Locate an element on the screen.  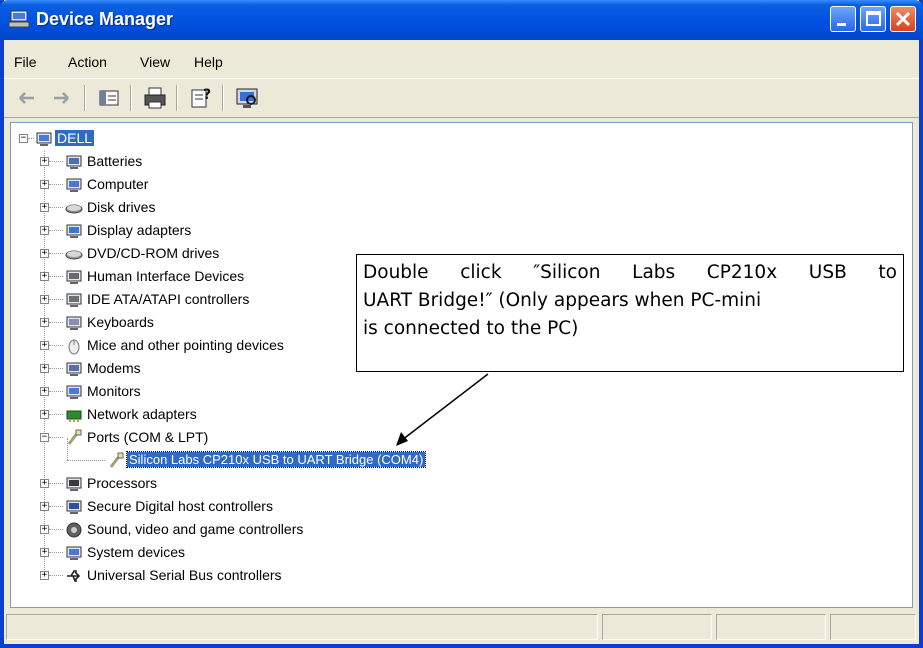
tree-category-item: + System devices is located at coordinates (361, 553).